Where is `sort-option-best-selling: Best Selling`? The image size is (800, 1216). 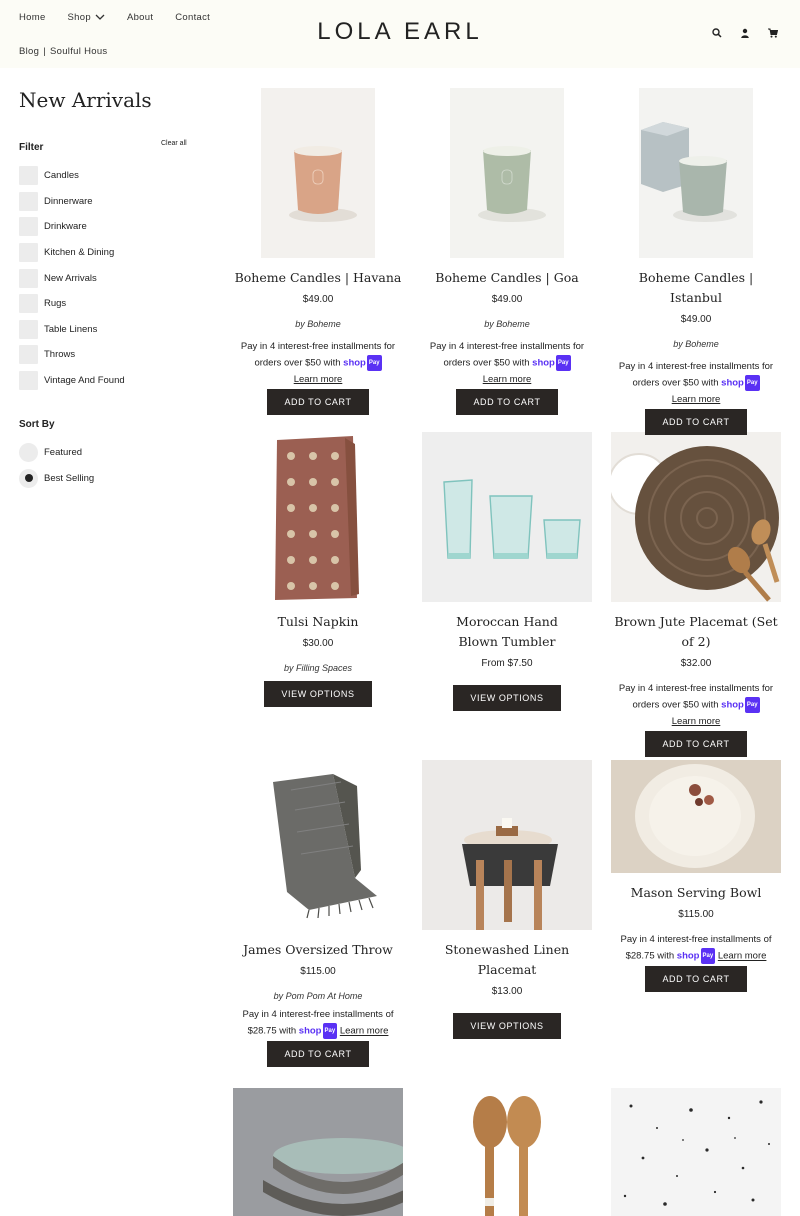
sort-option-best-selling: Best Selling is located at coordinates (56, 479).